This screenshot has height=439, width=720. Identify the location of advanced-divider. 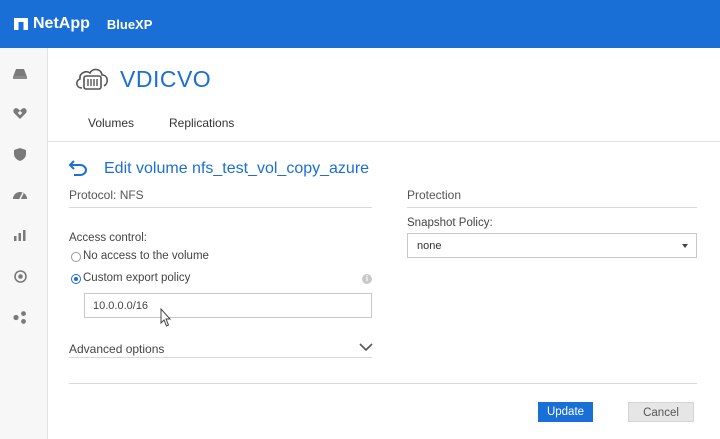
(220, 357).